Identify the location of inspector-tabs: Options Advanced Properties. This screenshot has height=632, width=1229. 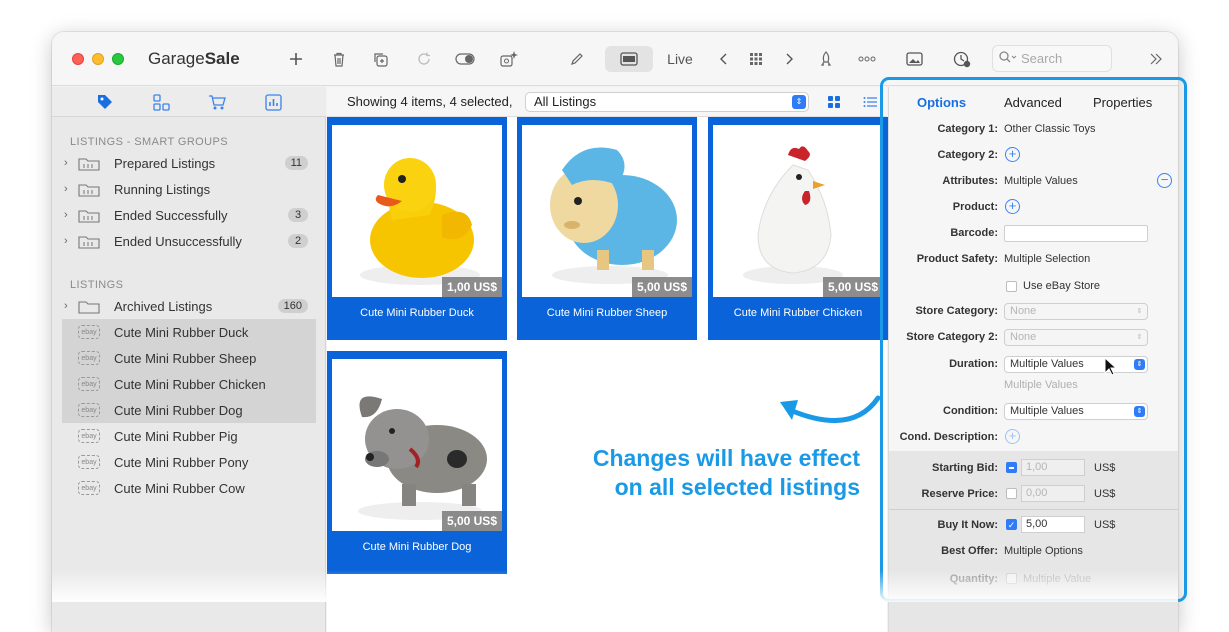
(1033, 102).